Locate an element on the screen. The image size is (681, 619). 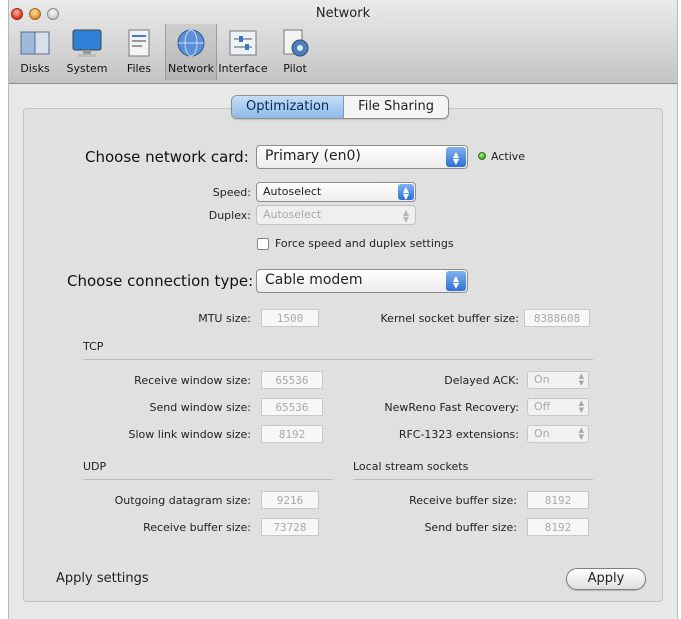
toolbar-disks-label: Disks is located at coordinates (35, 68).